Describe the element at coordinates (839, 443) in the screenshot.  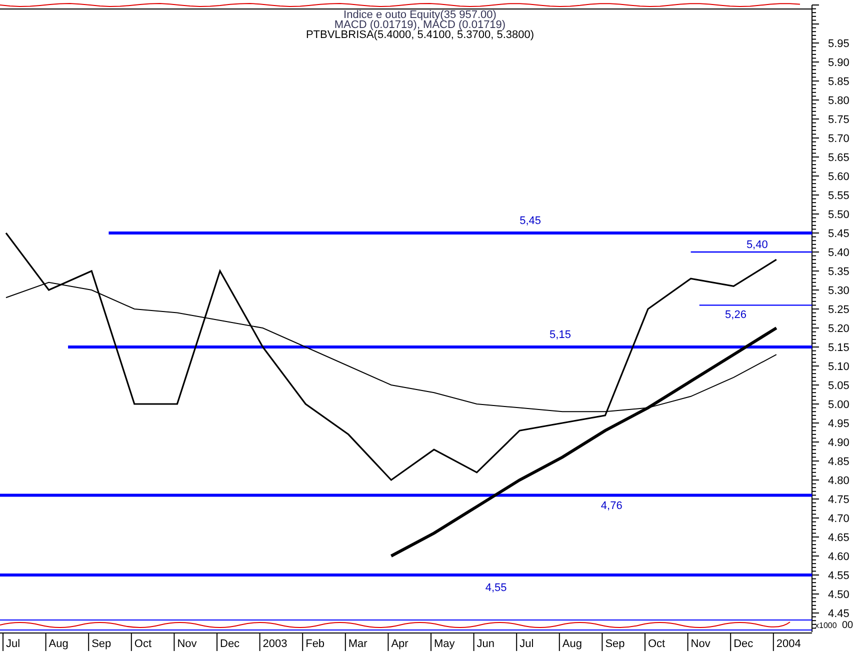
I see `axis-label: 4.90` at that location.